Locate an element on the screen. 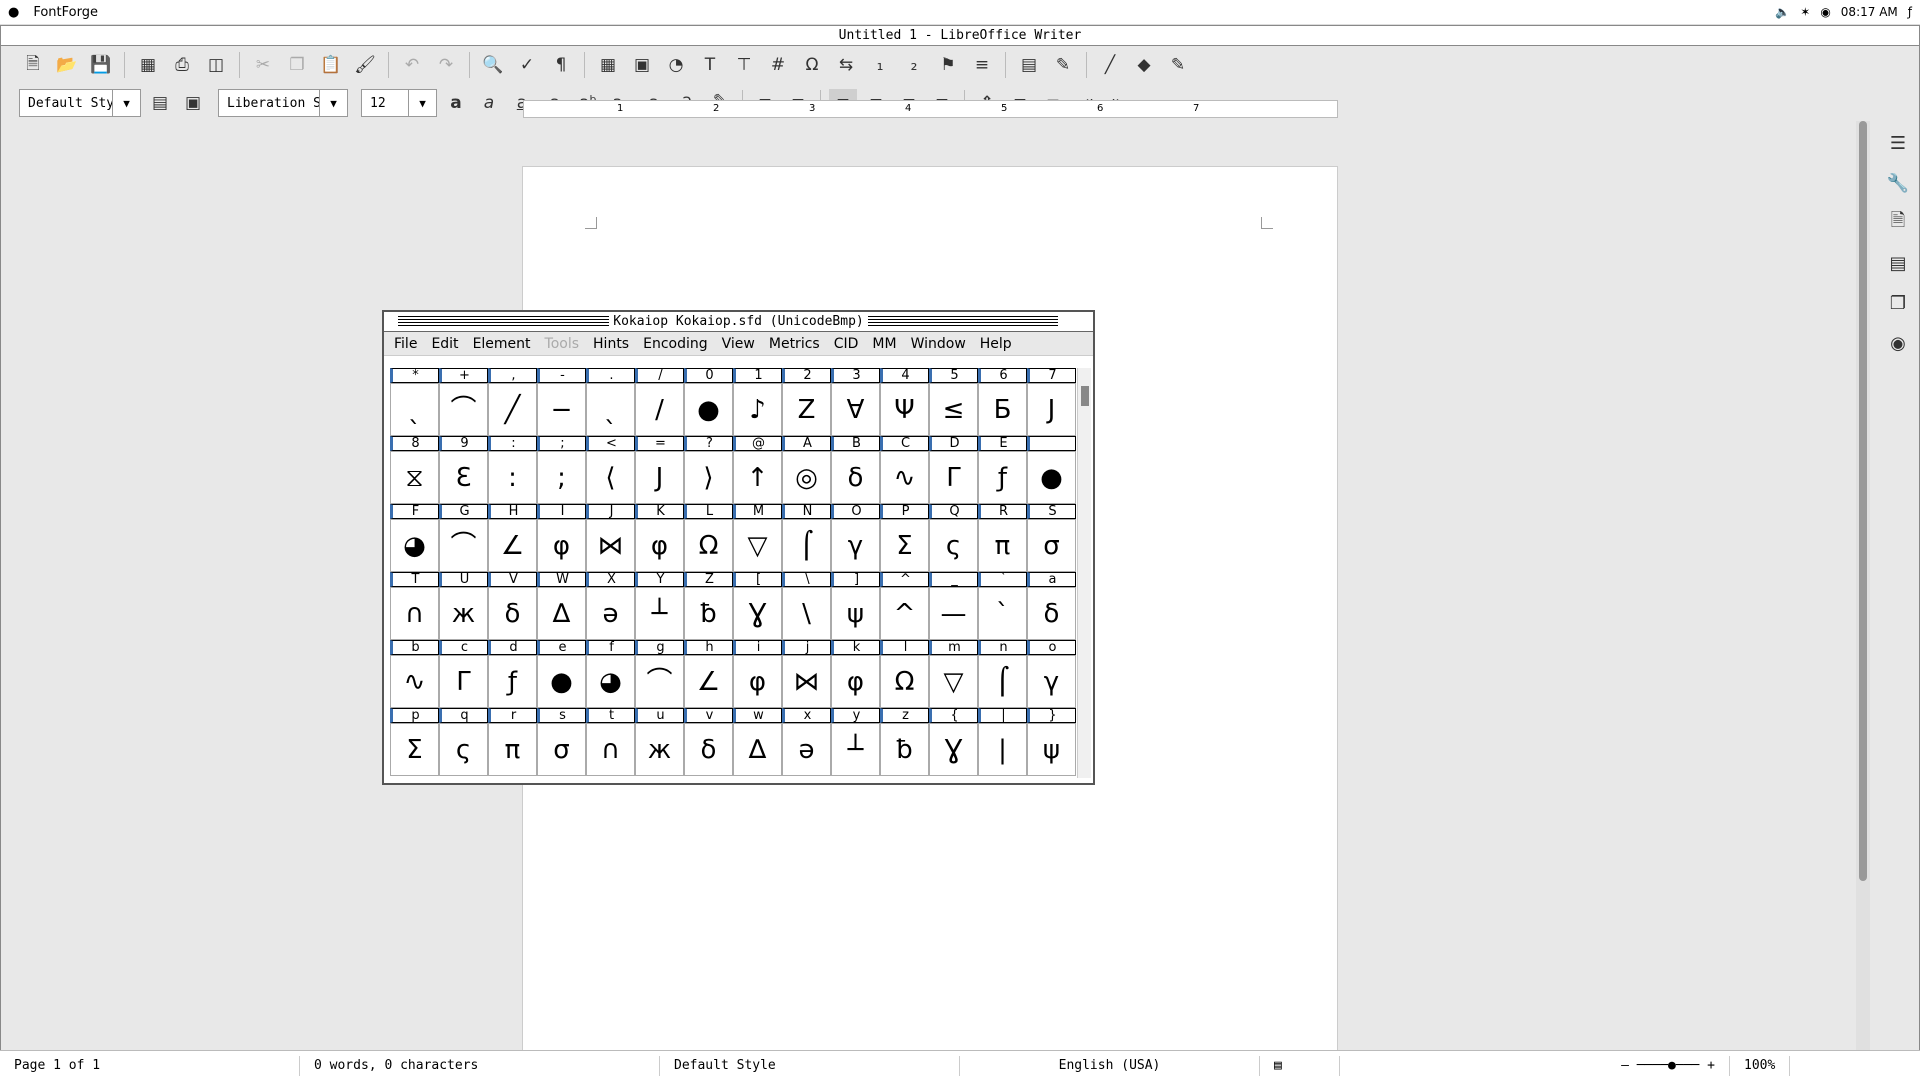  page-icon: 🗎 is located at coordinates (1898, 223).